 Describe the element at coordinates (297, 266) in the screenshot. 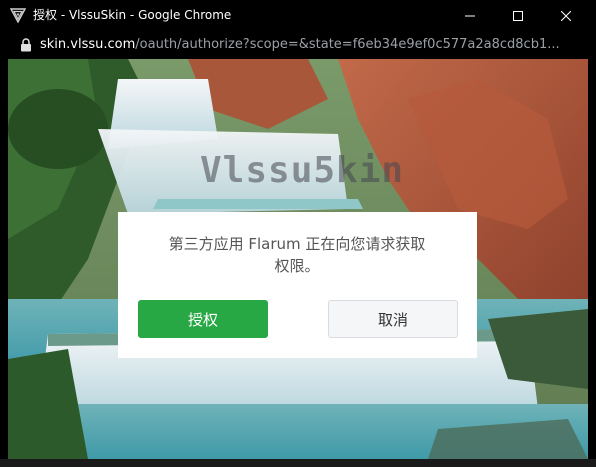

I see `dialog-message-line2: 权限。` at that location.